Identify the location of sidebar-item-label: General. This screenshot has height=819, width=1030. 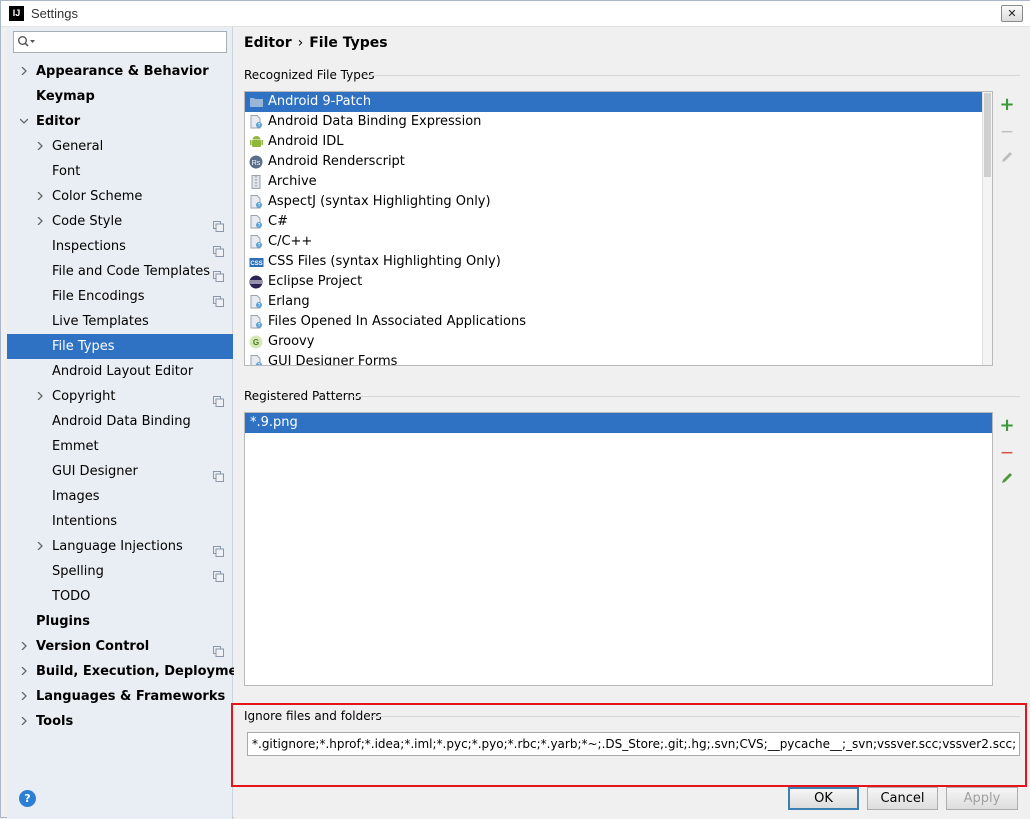
(78, 146).